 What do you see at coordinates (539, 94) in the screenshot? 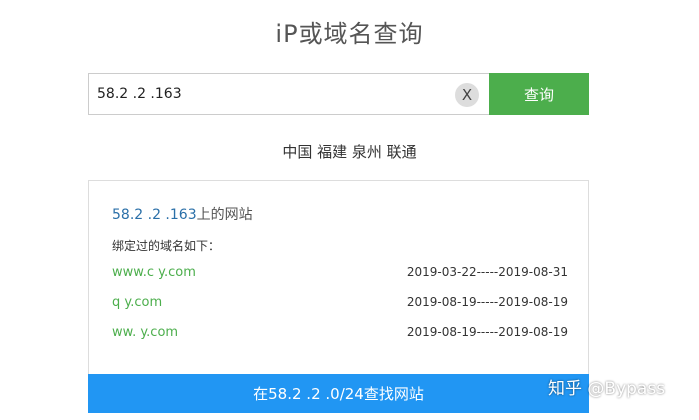
I see `query-button: 查询` at bounding box center [539, 94].